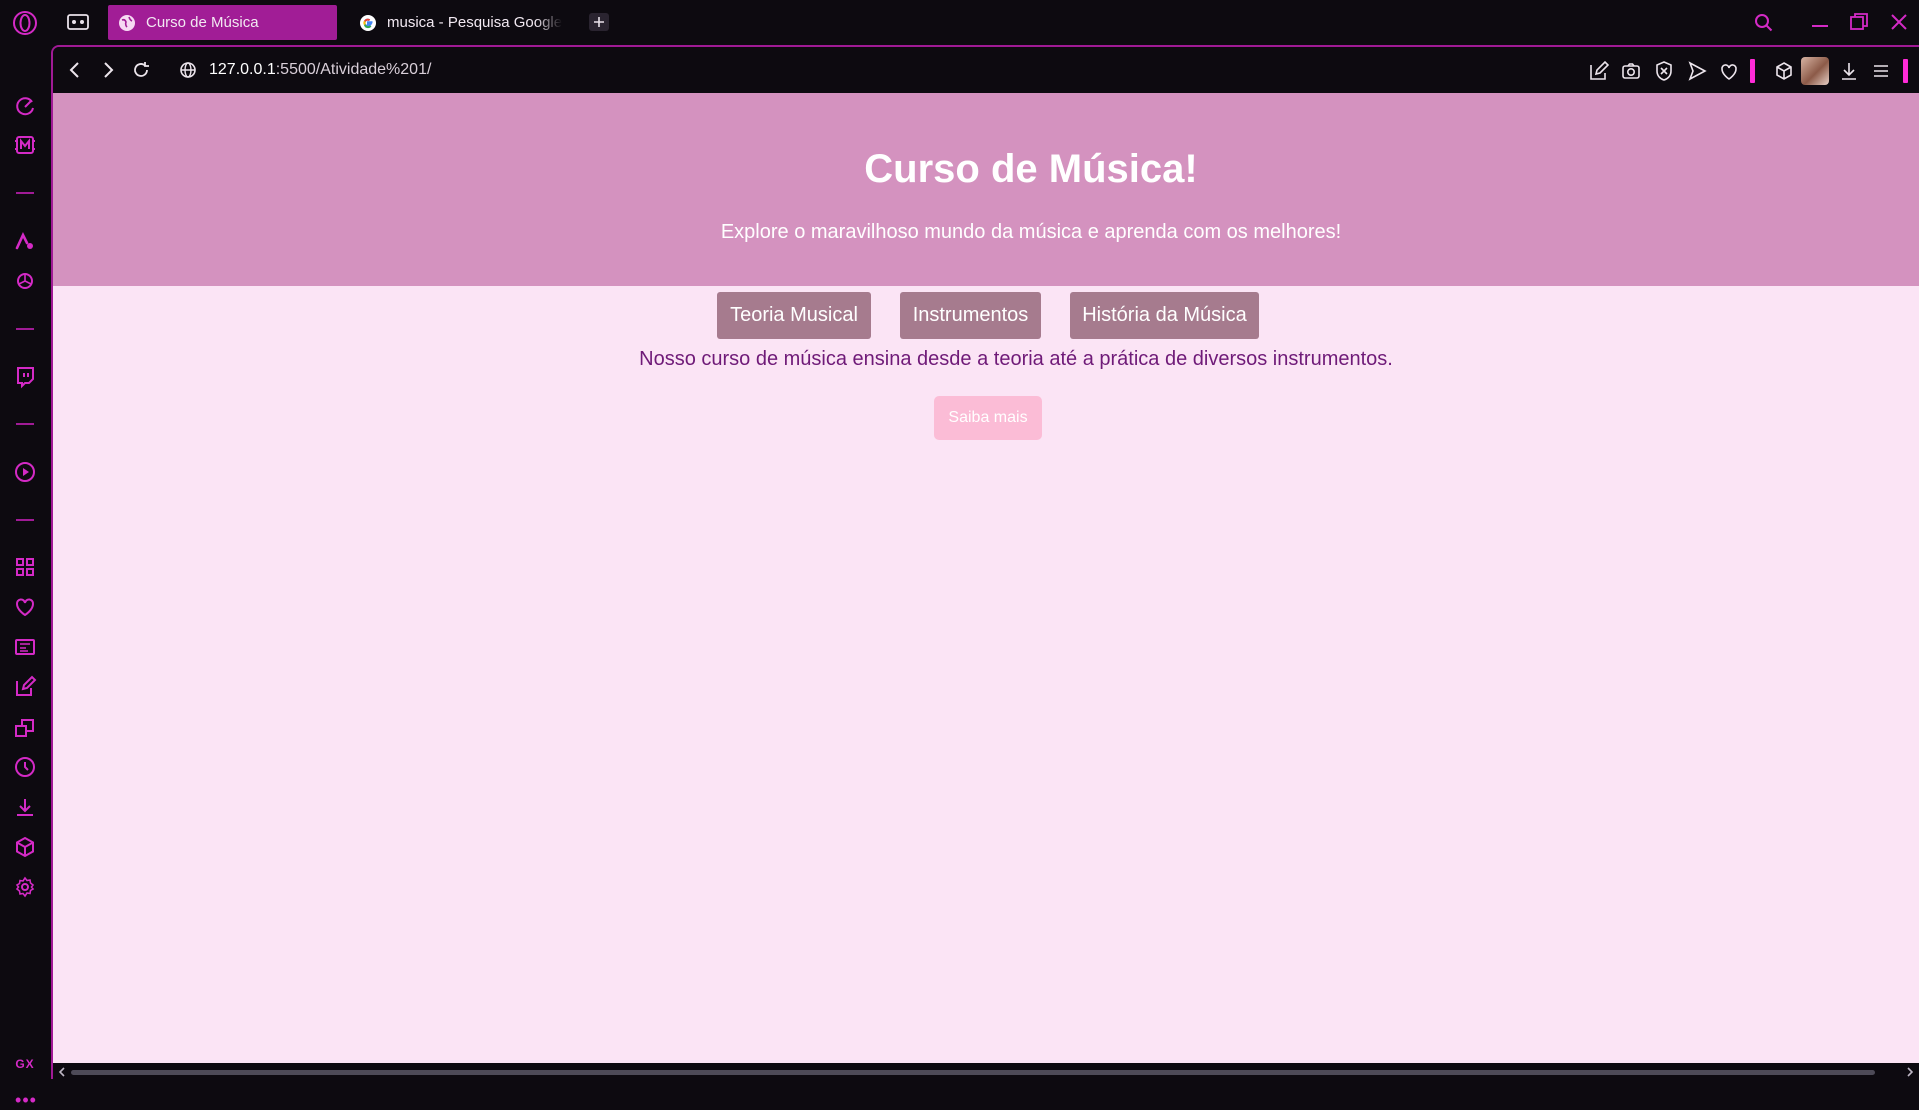 The width and height of the screenshot is (1919, 1110). Describe the element at coordinates (1905, 71) in the screenshot. I see `toolbar-divider-right` at that location.